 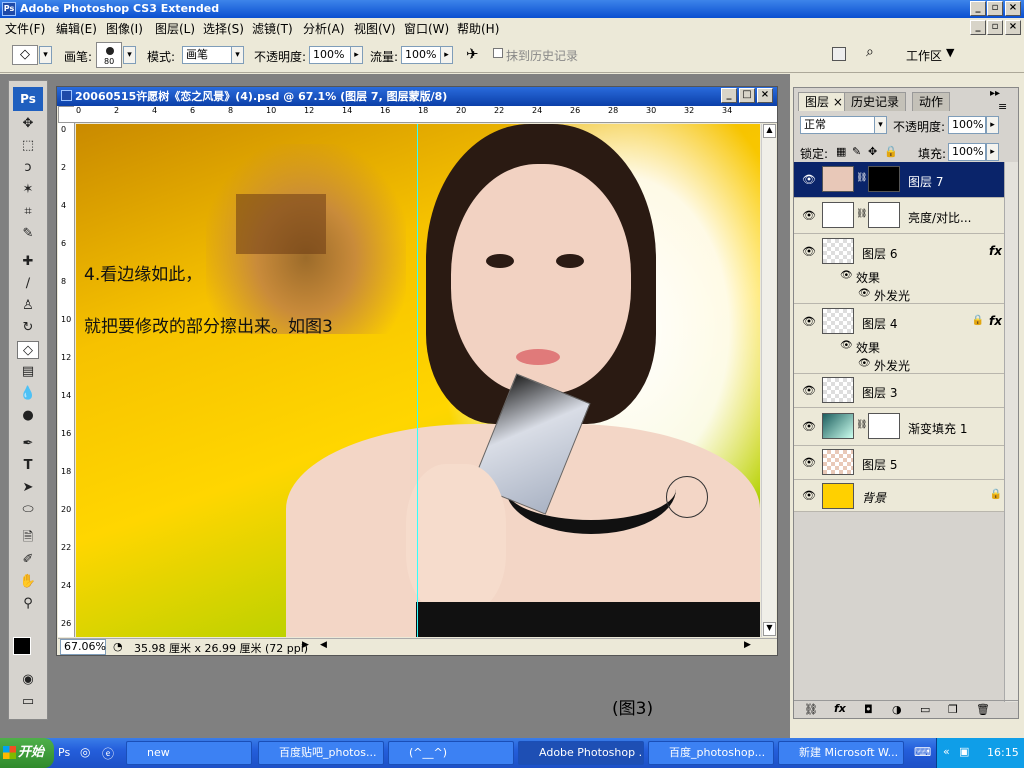 I want to click on effect-eye-icon: 👁, so click(x=864, y=363).